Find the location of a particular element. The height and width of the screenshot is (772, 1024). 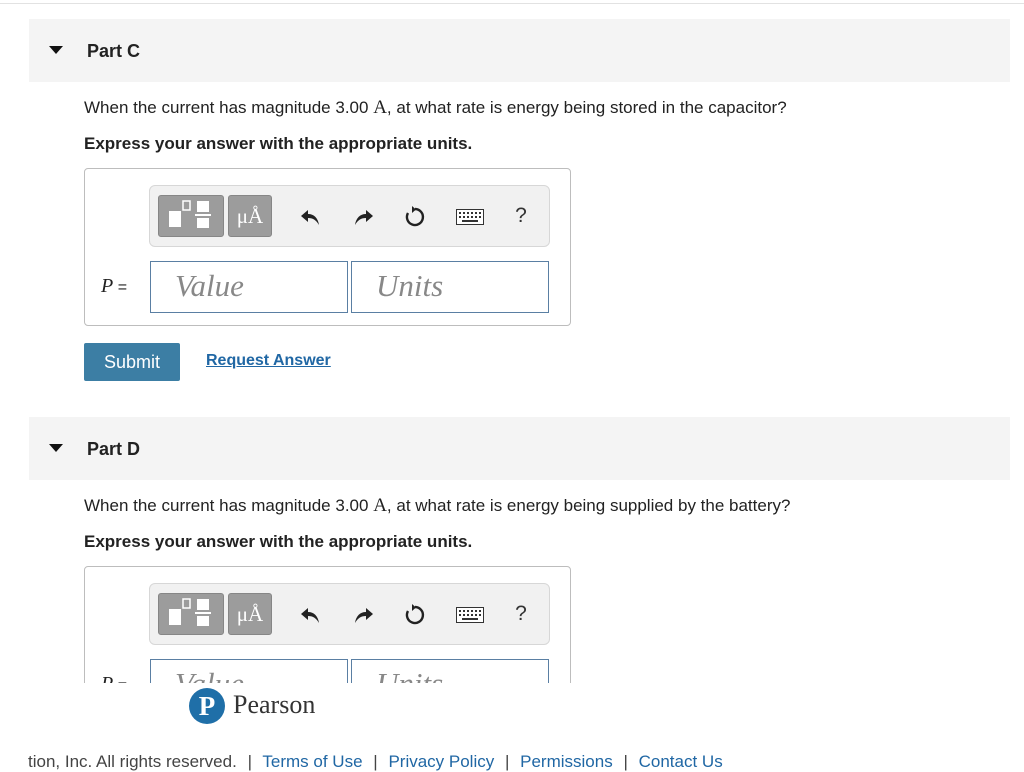

undo-icon is located at coordinates (311, 614).